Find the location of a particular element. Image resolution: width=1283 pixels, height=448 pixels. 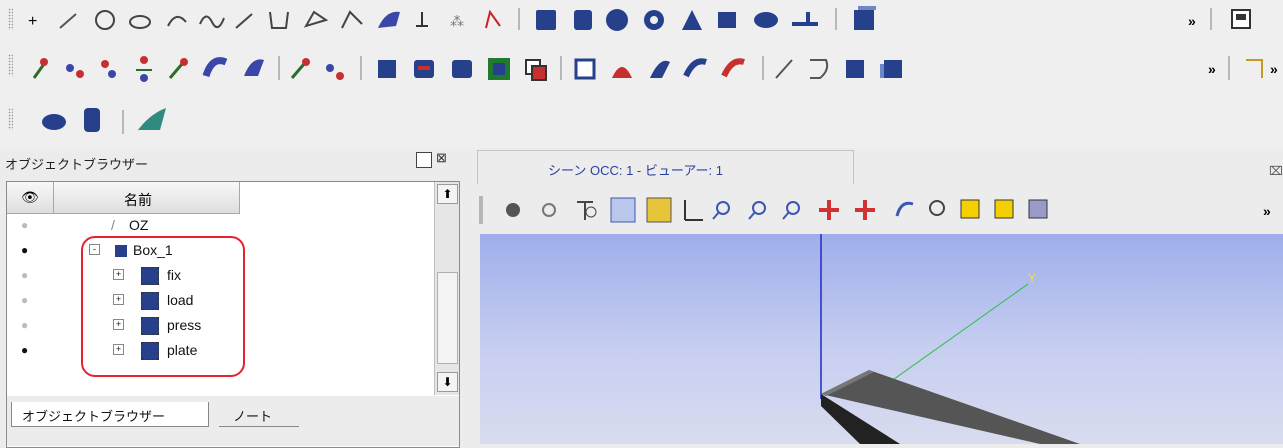

vertical-scrollbar: ⬆ ⬇ is located at coordinates (446, 288).